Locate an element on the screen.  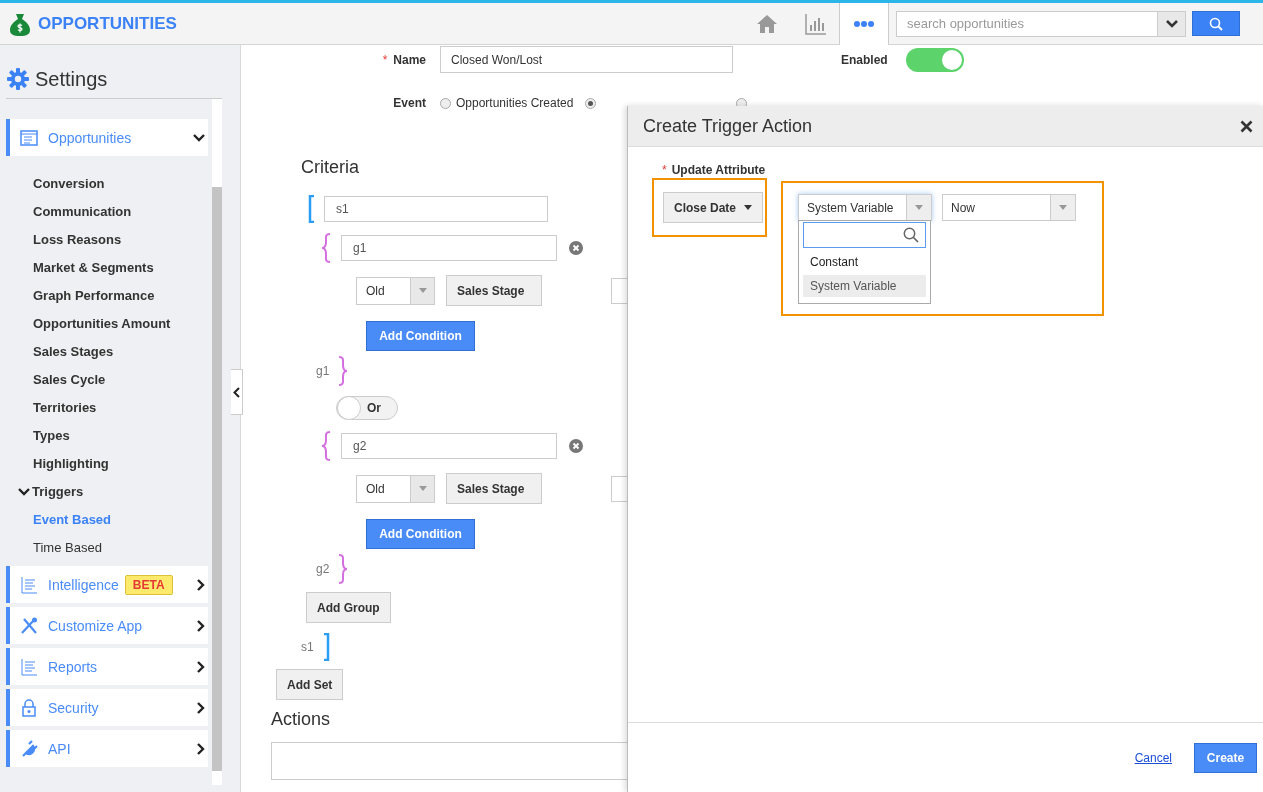
add-set-button: Add Set is located at coordinates (310, 684).